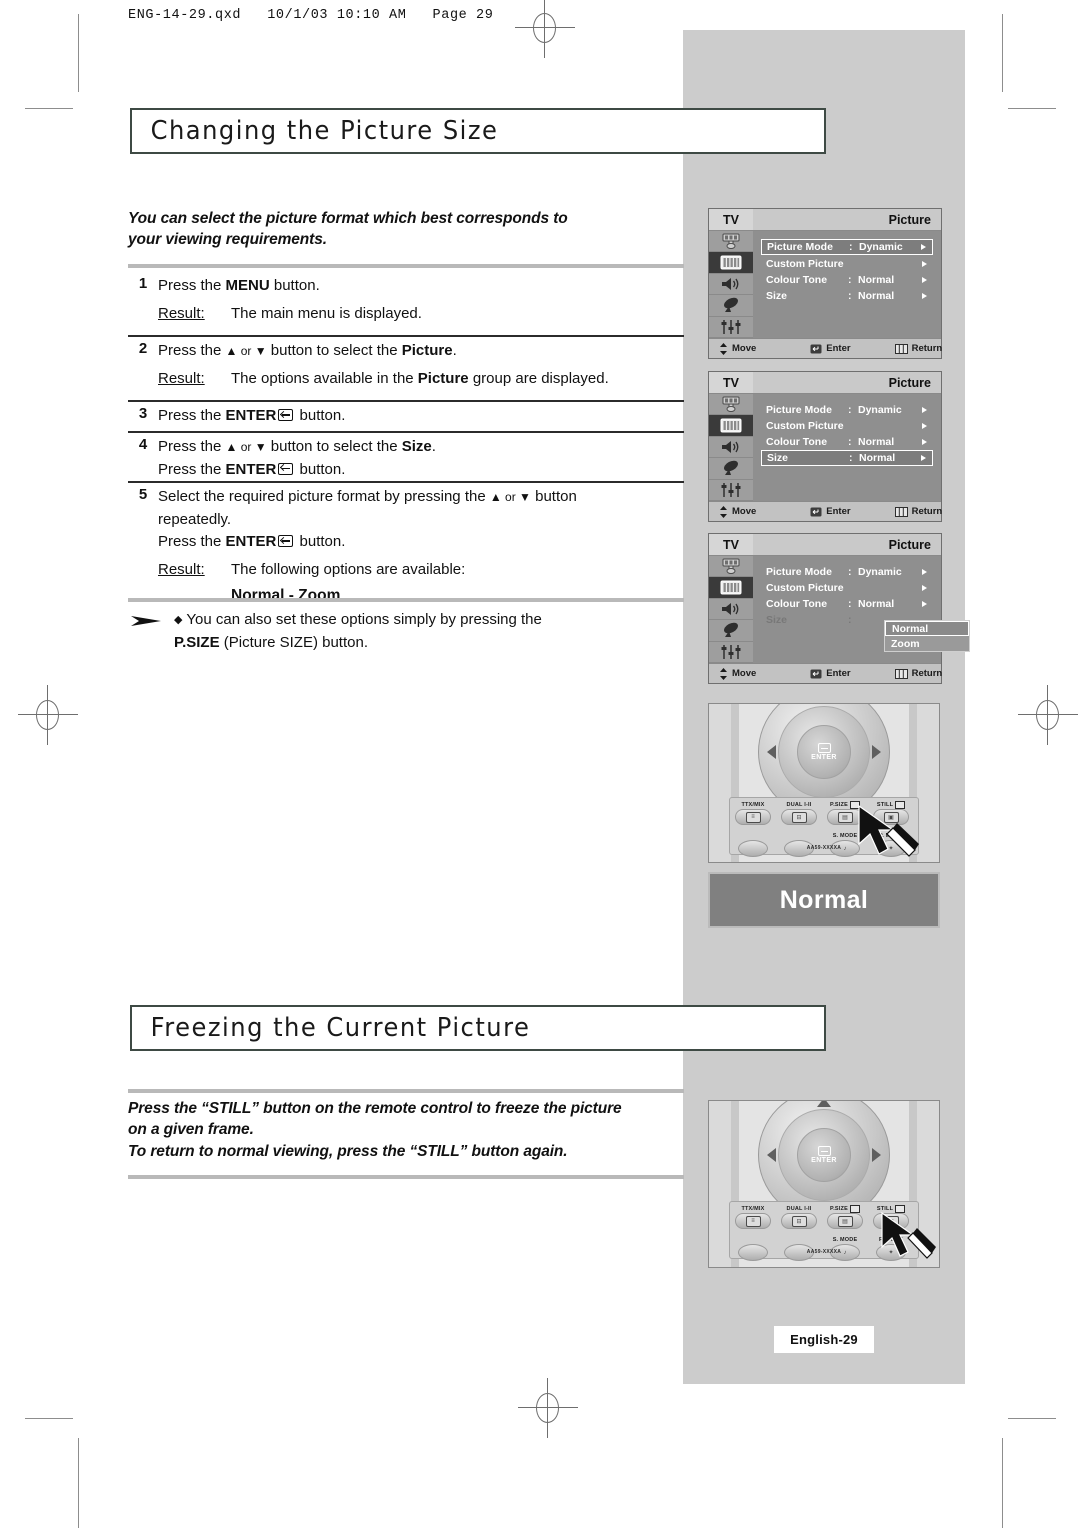 The width and height of the screenshot is (1080, 1528). Describe the element at coordinates (143, 444) in the screenshot. I see `step-number: 4` at that location.